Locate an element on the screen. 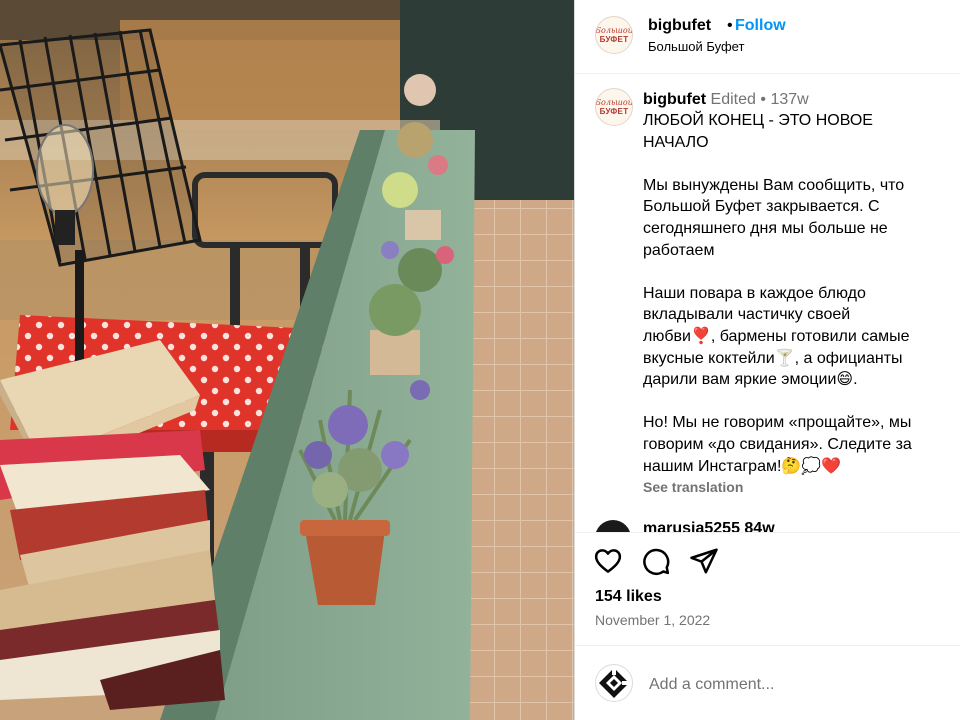 The width and height of the screenshot is (960, 720). comment-divider is located at coordinates (767, 645).